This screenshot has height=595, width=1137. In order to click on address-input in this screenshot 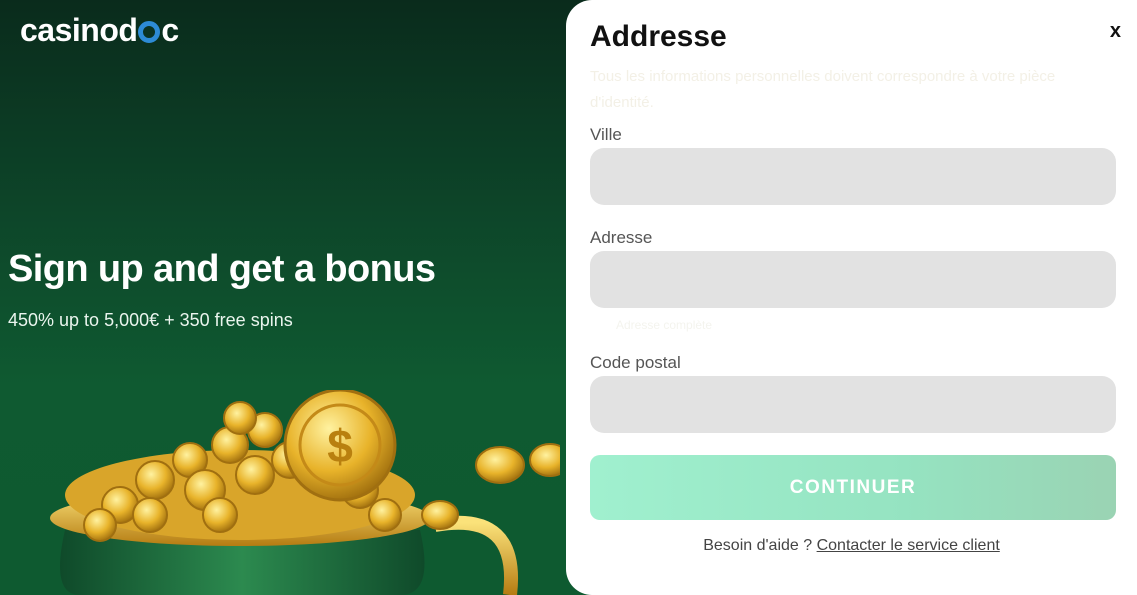, I will do `click(853, 279)`.